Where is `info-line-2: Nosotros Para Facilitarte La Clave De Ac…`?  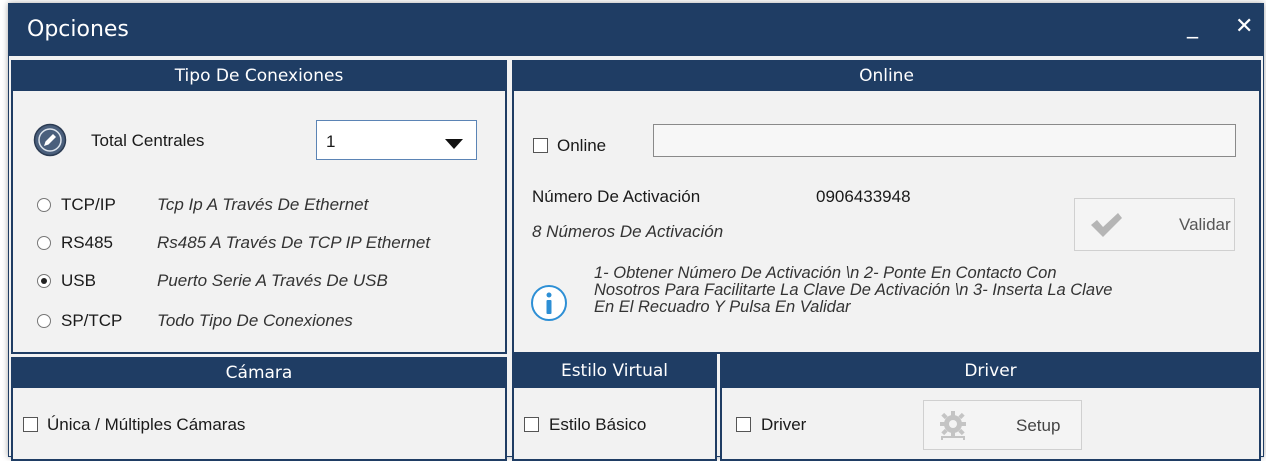 info-line-2: Nosotros Para Facilitarte La Clave De Ac… is located at coordinates (853, 290).